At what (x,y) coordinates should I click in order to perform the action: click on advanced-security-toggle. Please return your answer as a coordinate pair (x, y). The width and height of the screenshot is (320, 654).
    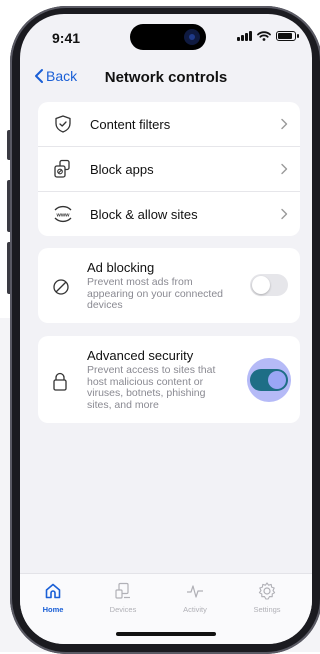
    Looking at the image, I should click on (269, 380).